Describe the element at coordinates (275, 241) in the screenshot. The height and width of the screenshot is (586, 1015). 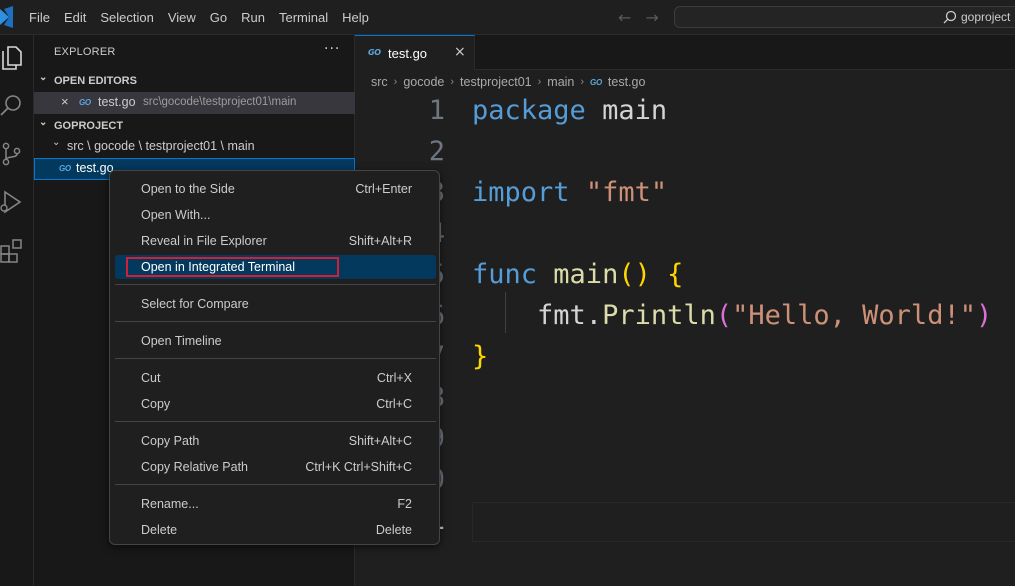
I see `menu-item-reveal-in-file-explorer: Reveal in File Explorer Shift+Alt+R` at that location.